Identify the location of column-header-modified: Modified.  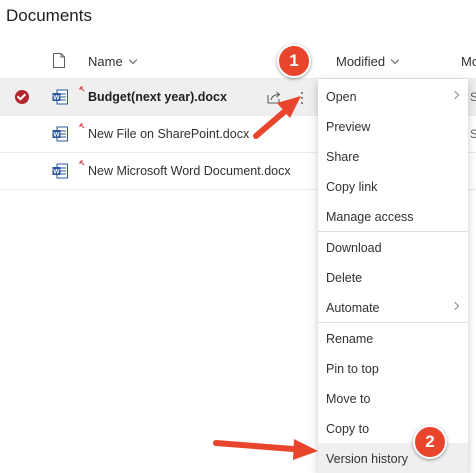
(368, 61).